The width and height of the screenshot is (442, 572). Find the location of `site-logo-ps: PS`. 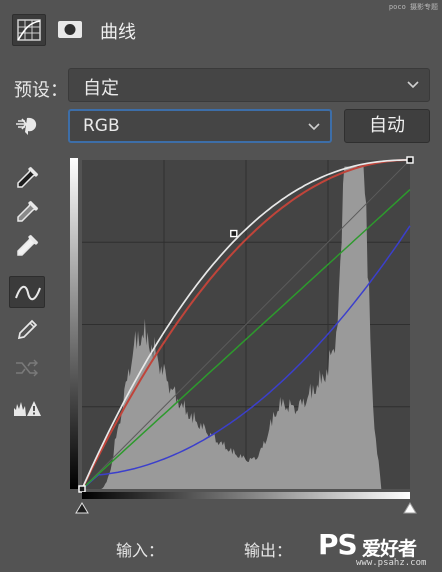

site-logo-ps: PS is located at coordinates (338, 544).